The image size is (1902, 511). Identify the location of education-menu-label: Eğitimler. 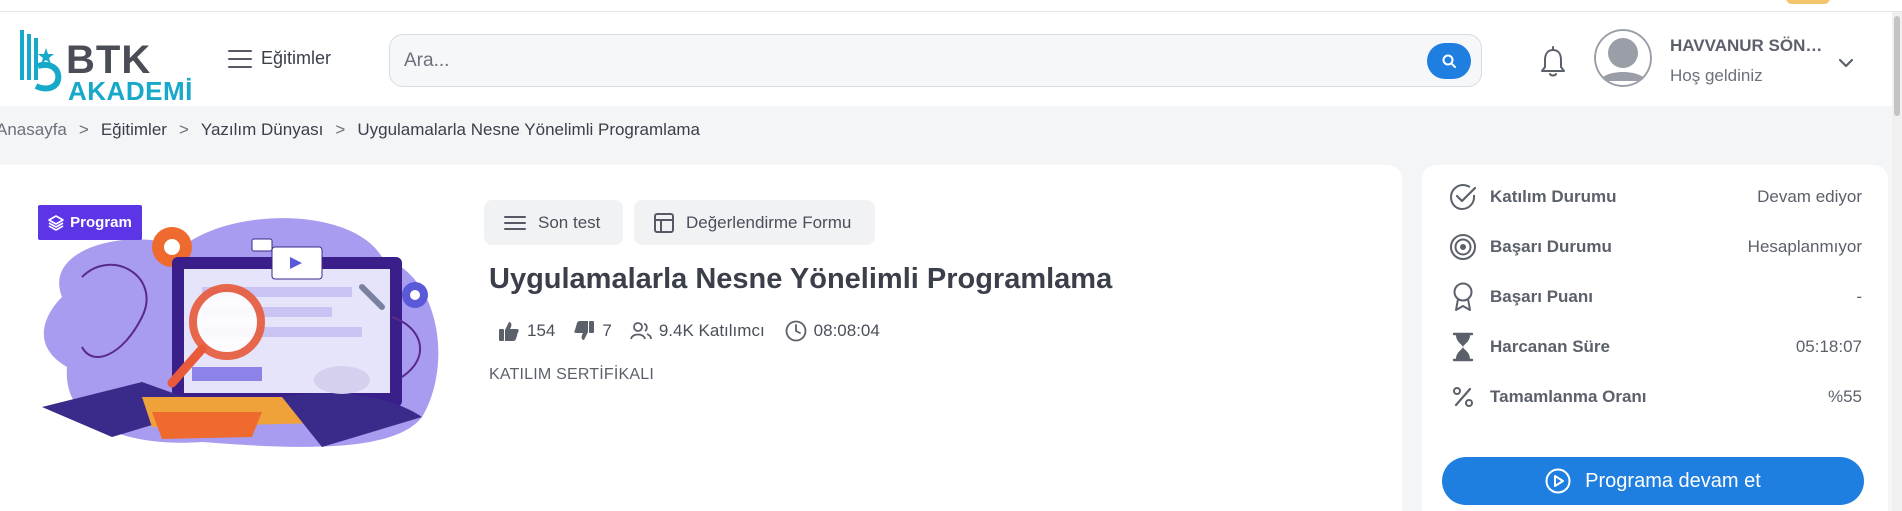
(296, 58).